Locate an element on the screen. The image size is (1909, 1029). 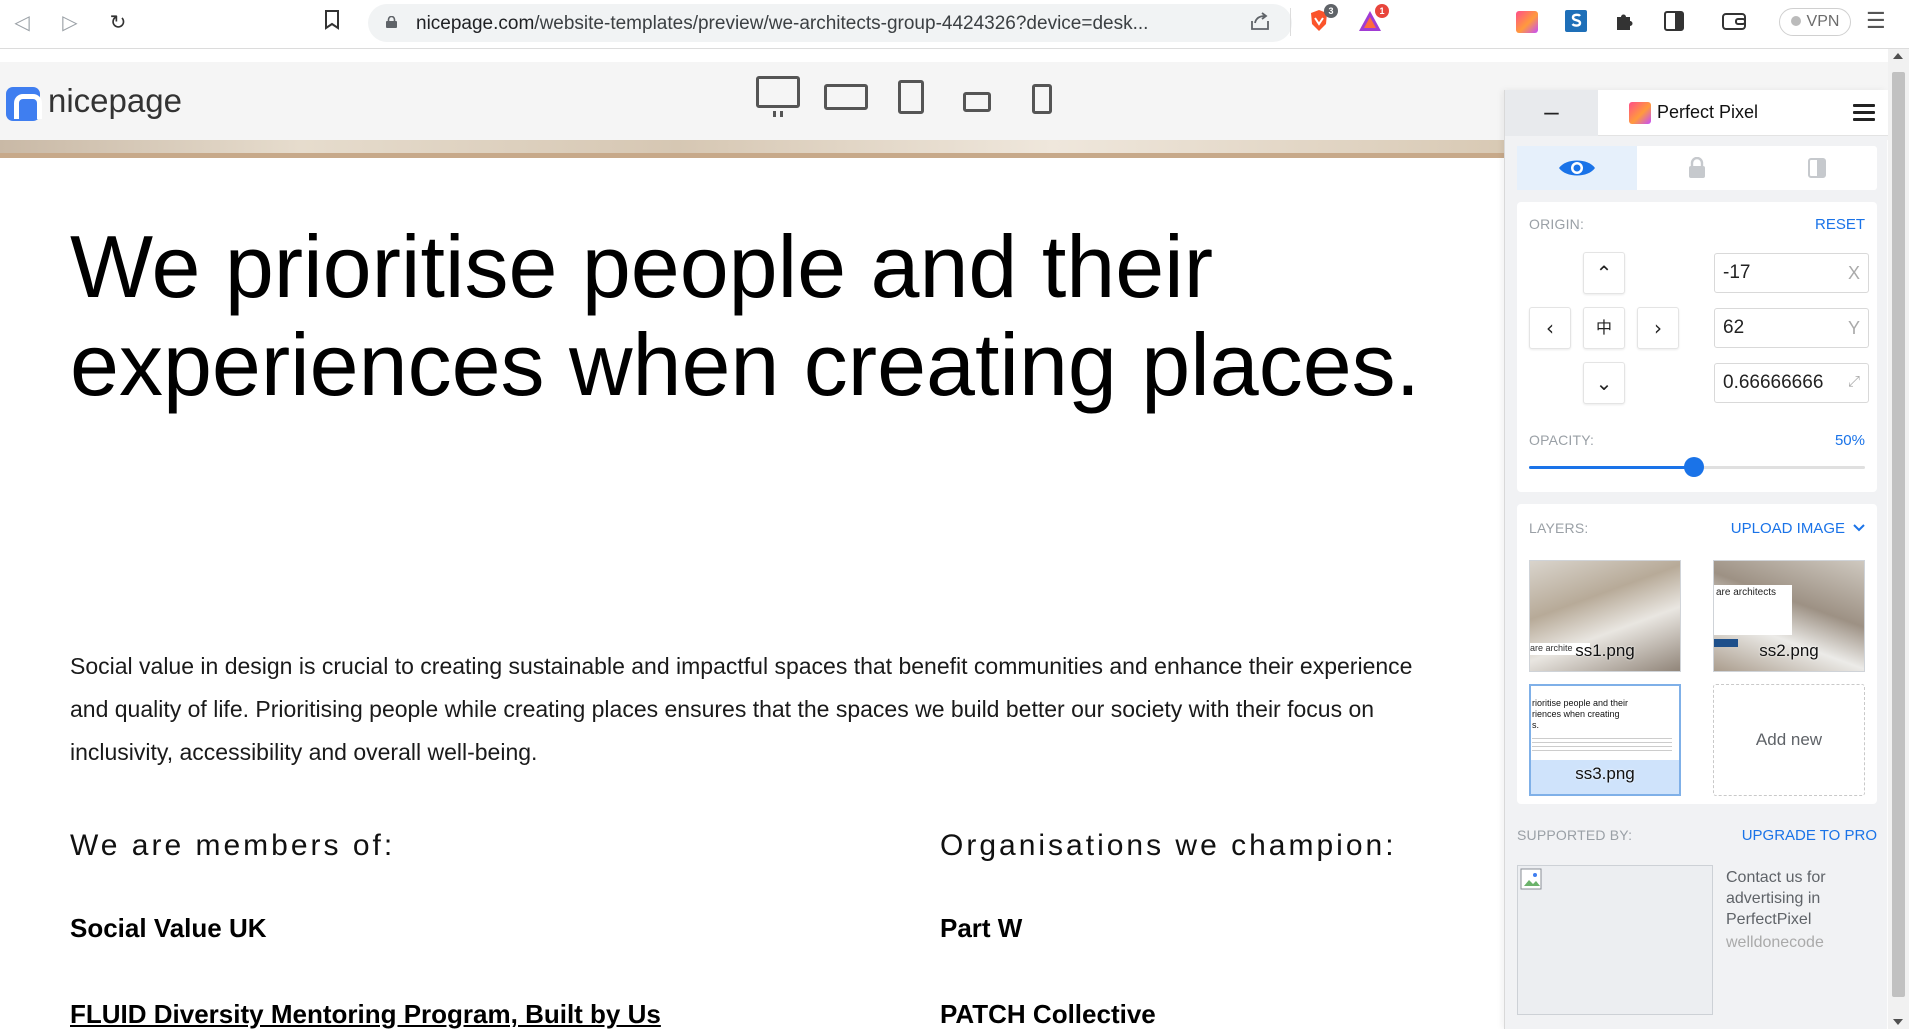
reset-button: RESET is located at coordinates (1840, 224).